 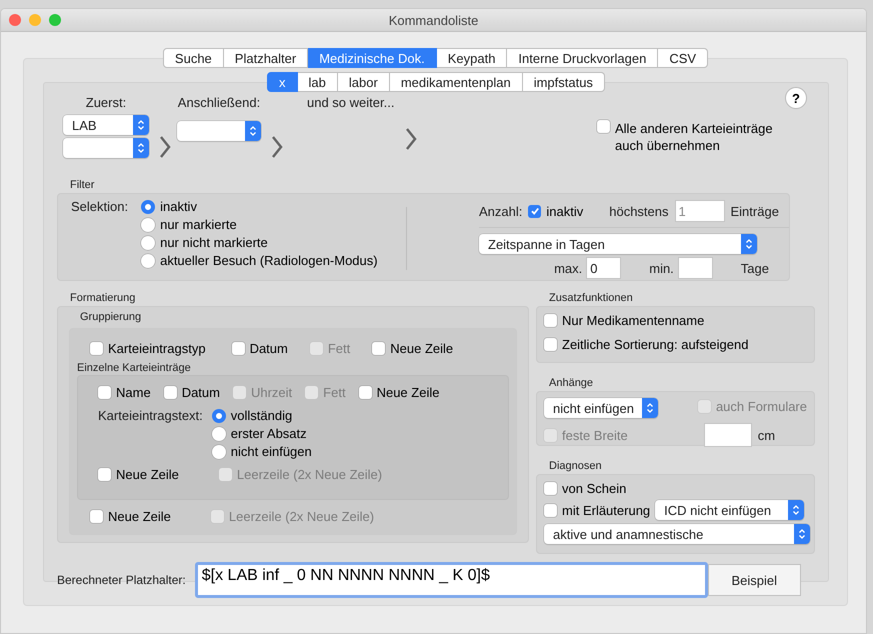 What do you see at coordinates (103, 298) in the screenshot?
I see `section-title: Formatierung` at bounding box center [103, 298].